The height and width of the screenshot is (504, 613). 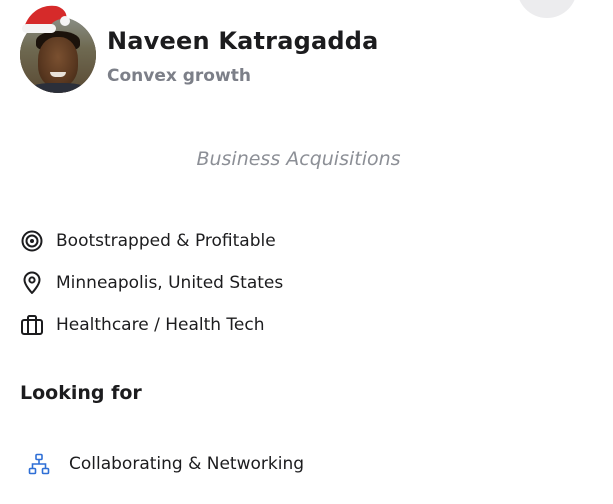 What do you see at coordinates (46, 19) in the screenshot?
I see `santa-hat-icon` at bounding box center [46, 19].